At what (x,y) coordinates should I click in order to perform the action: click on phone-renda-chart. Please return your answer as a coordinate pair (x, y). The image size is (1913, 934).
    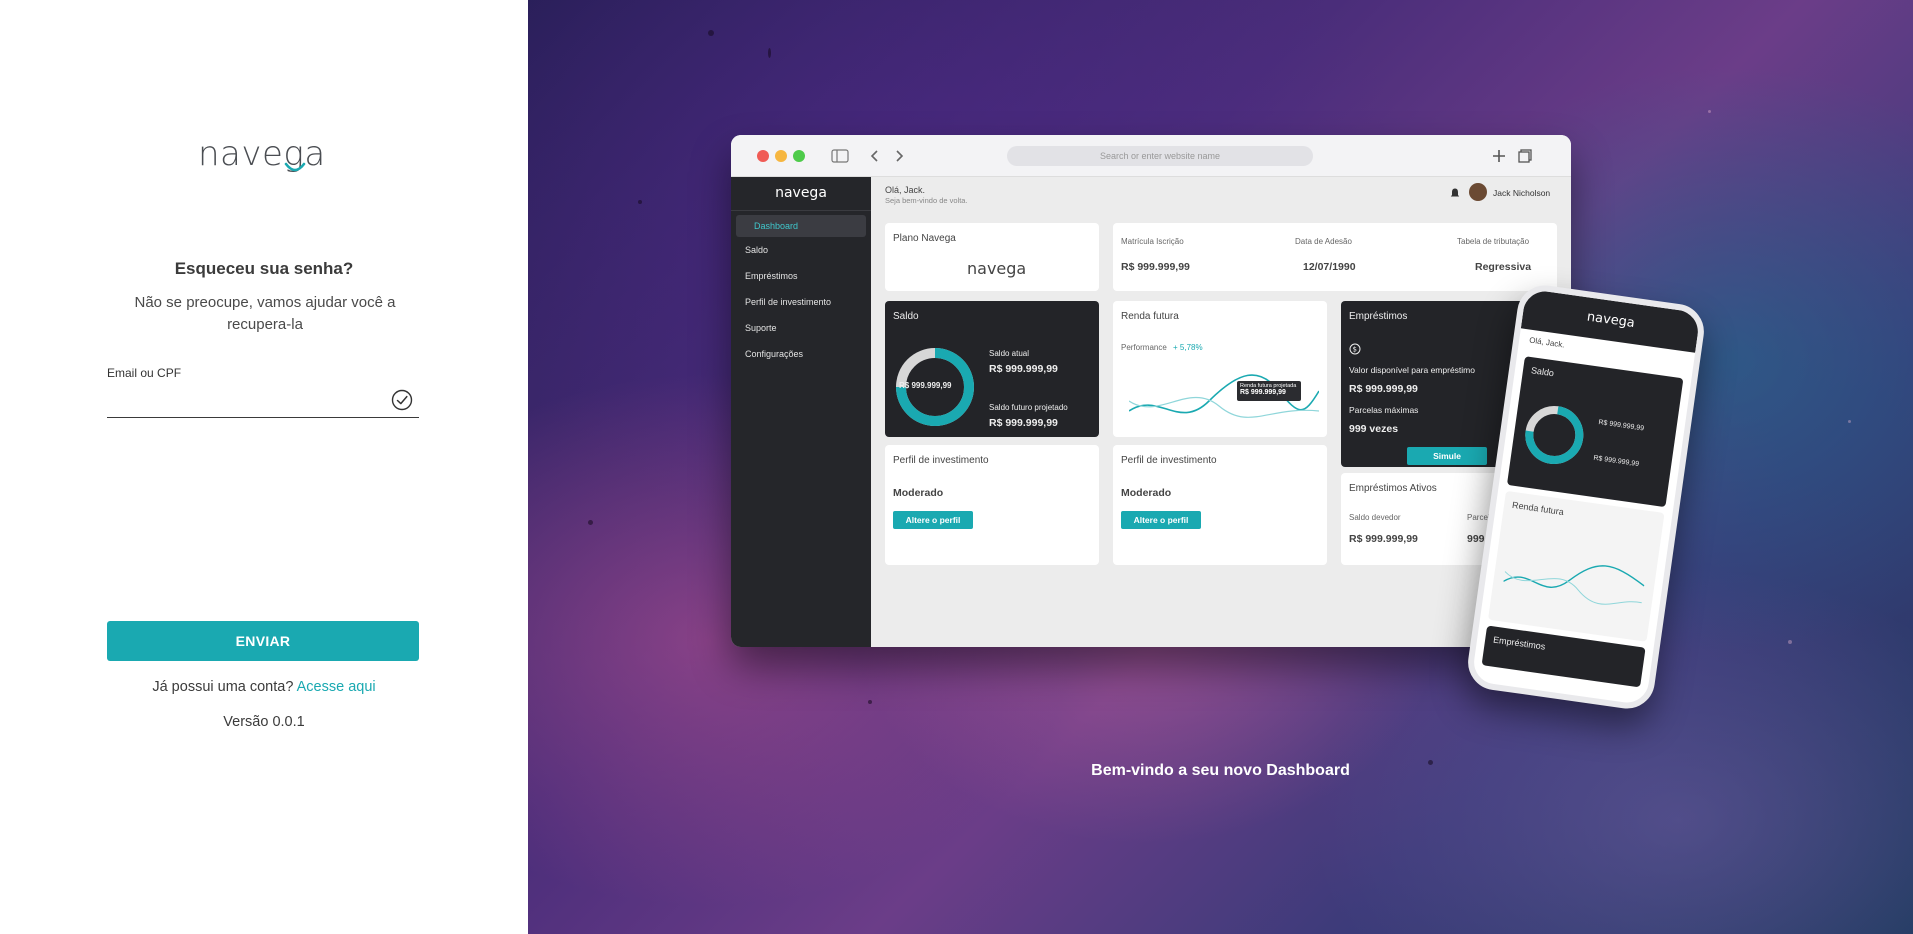
    Looking at the image, I should click on (1574, 585).